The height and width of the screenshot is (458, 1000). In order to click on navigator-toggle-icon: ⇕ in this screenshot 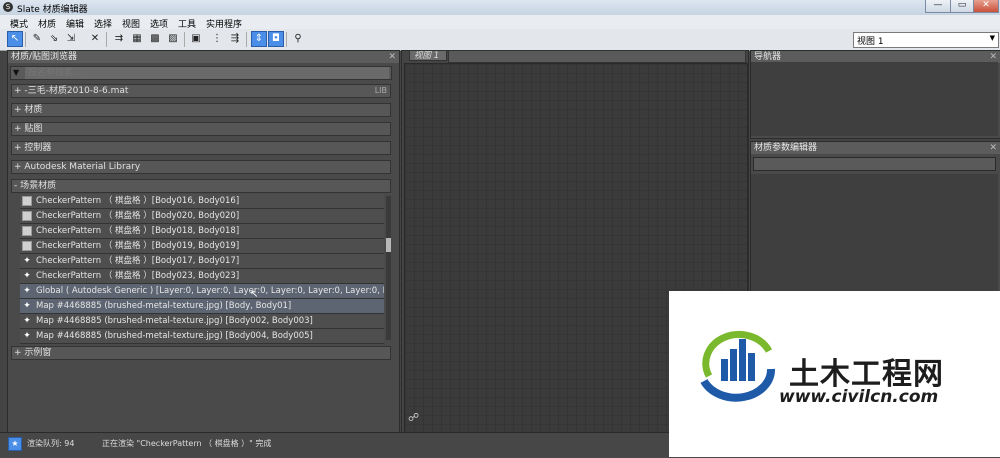, I will do `click(259, 39)`.